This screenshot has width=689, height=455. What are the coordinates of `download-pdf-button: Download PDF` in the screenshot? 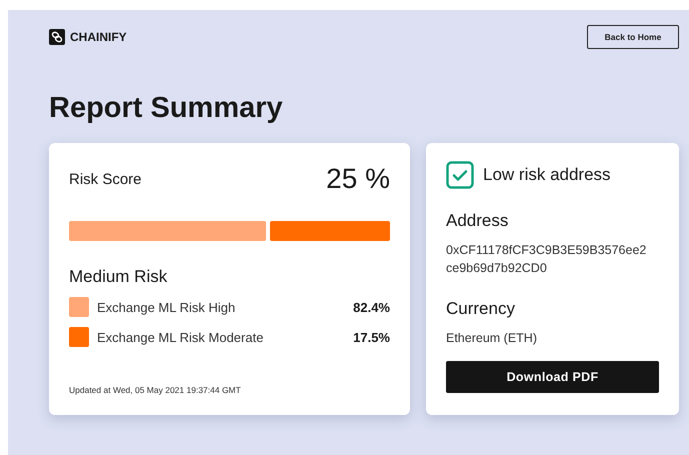 It's located at (552, 377).